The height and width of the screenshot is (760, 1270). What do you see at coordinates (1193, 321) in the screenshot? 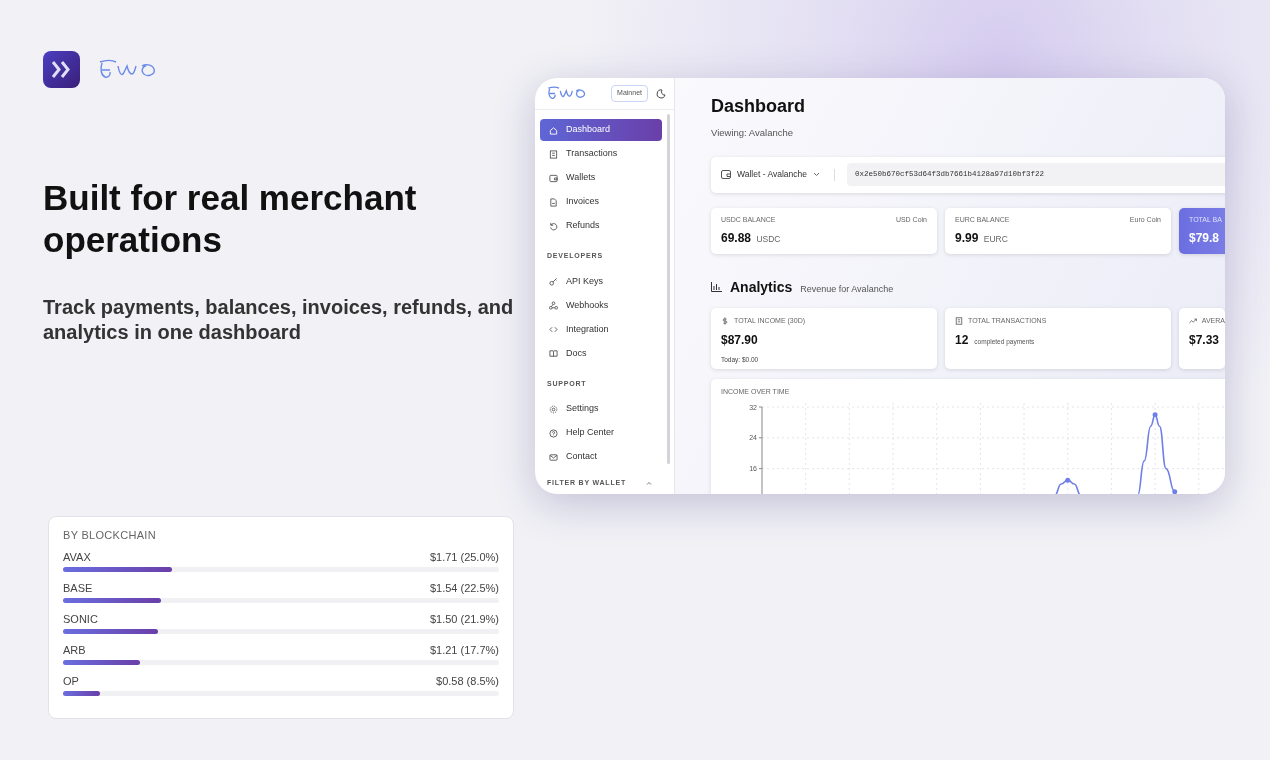
I see `trend-up-icon` at bounding box center [1193, 321].